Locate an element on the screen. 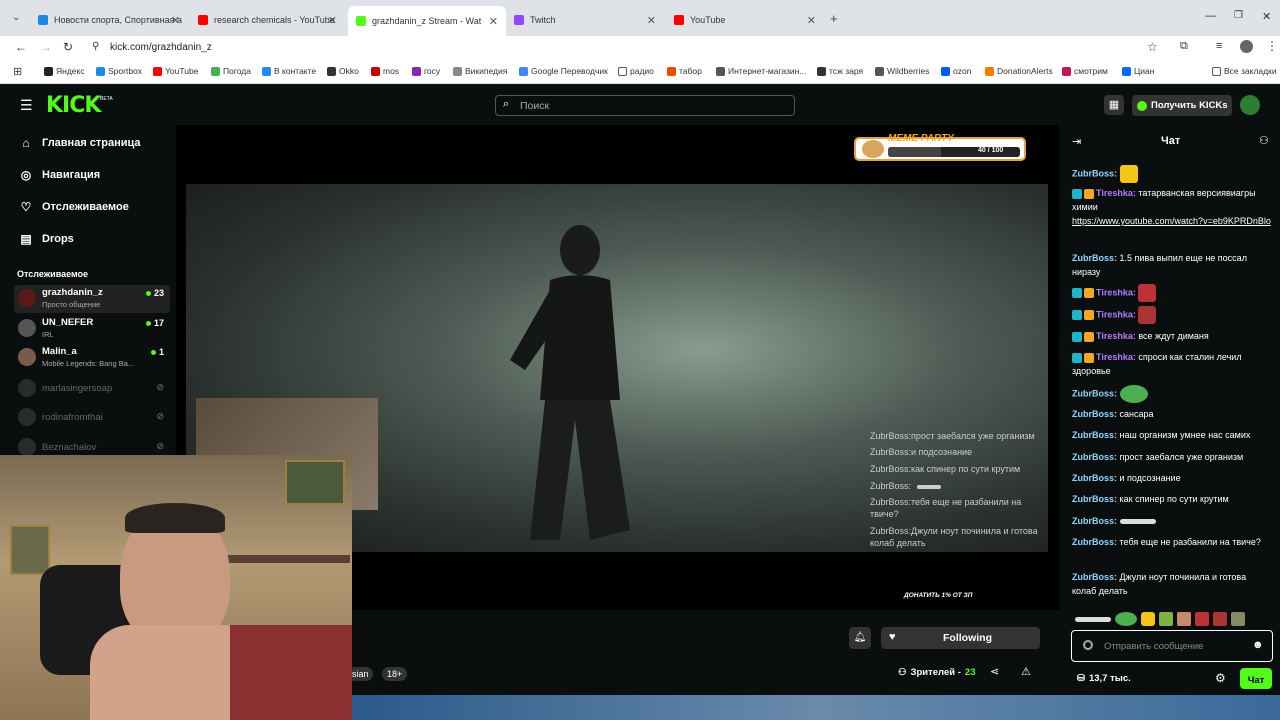 The height and width of the screenshot is (720, 1280). channel-un-nefer: UN_NEFER IRL 17 is located at coordinates (92, 329).